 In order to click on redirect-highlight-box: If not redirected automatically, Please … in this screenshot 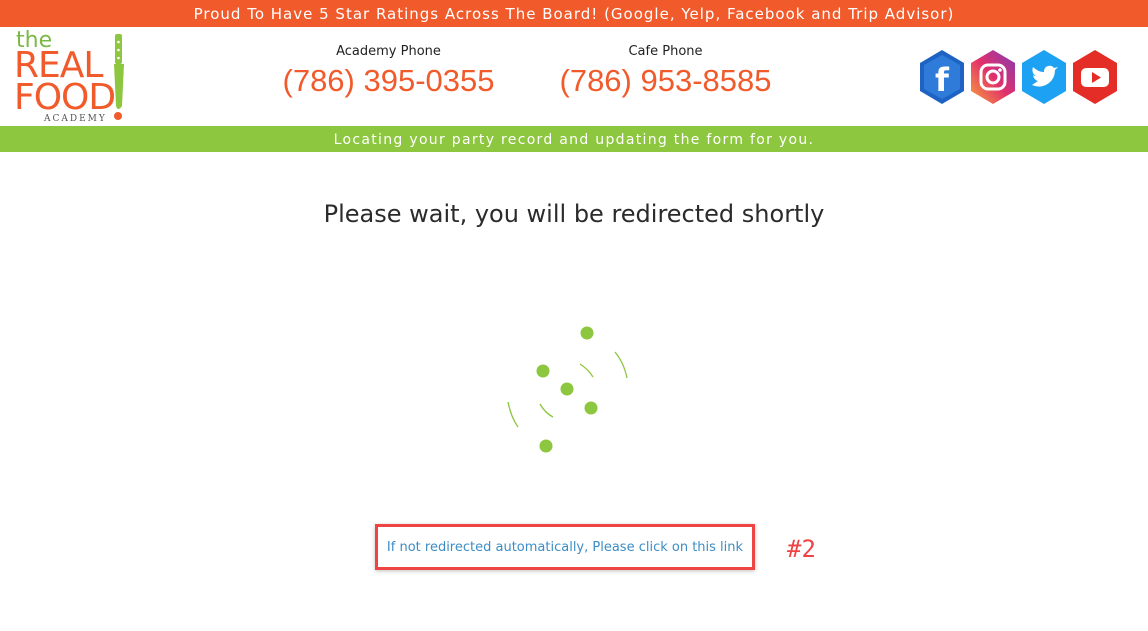, I will do `click(565, 547)`.